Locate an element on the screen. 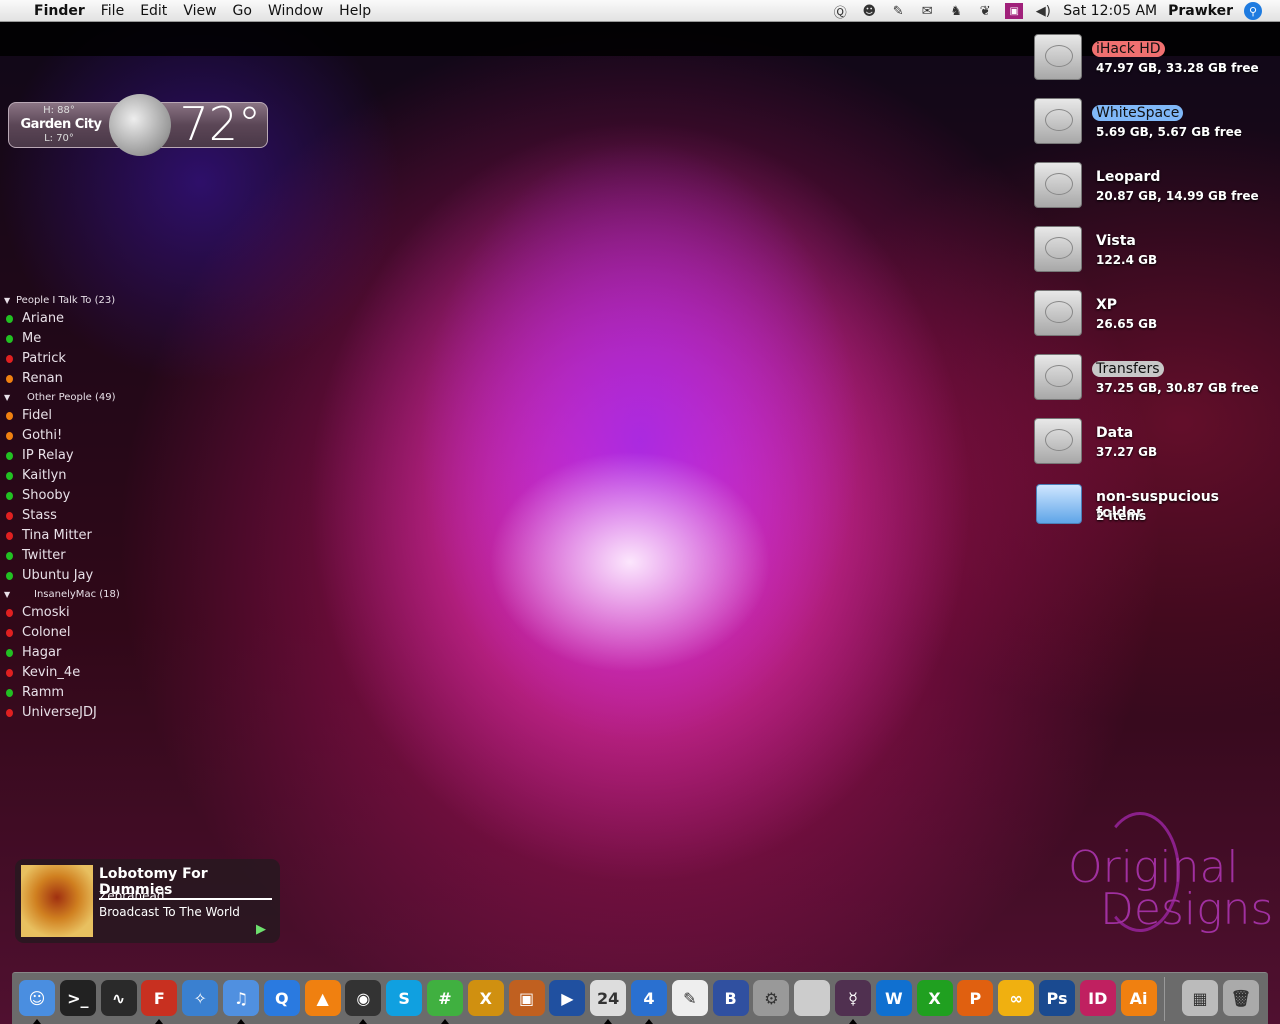 This screenshot has height=1024, width=1280. buddy-group: ▼ People I Talk To (23) is located at coordinates (62, 300).